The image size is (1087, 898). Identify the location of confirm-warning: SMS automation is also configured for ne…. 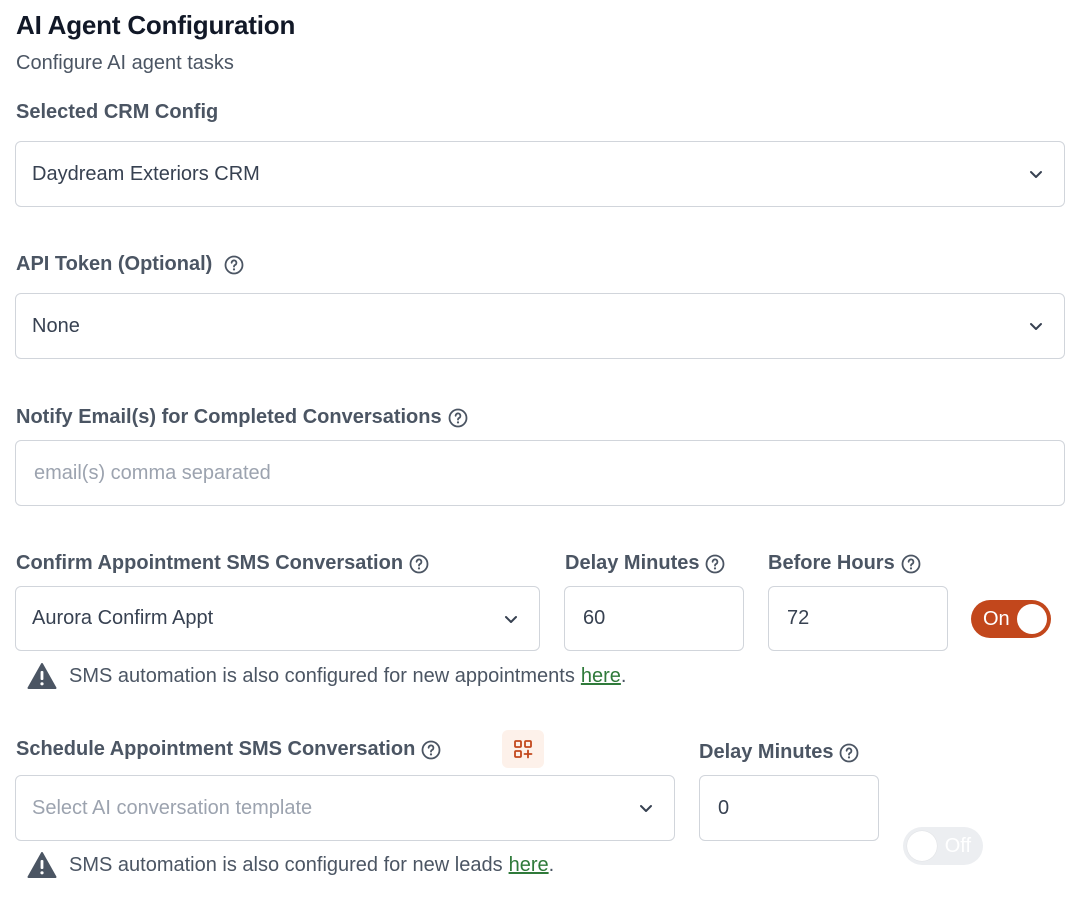
(326, 676).